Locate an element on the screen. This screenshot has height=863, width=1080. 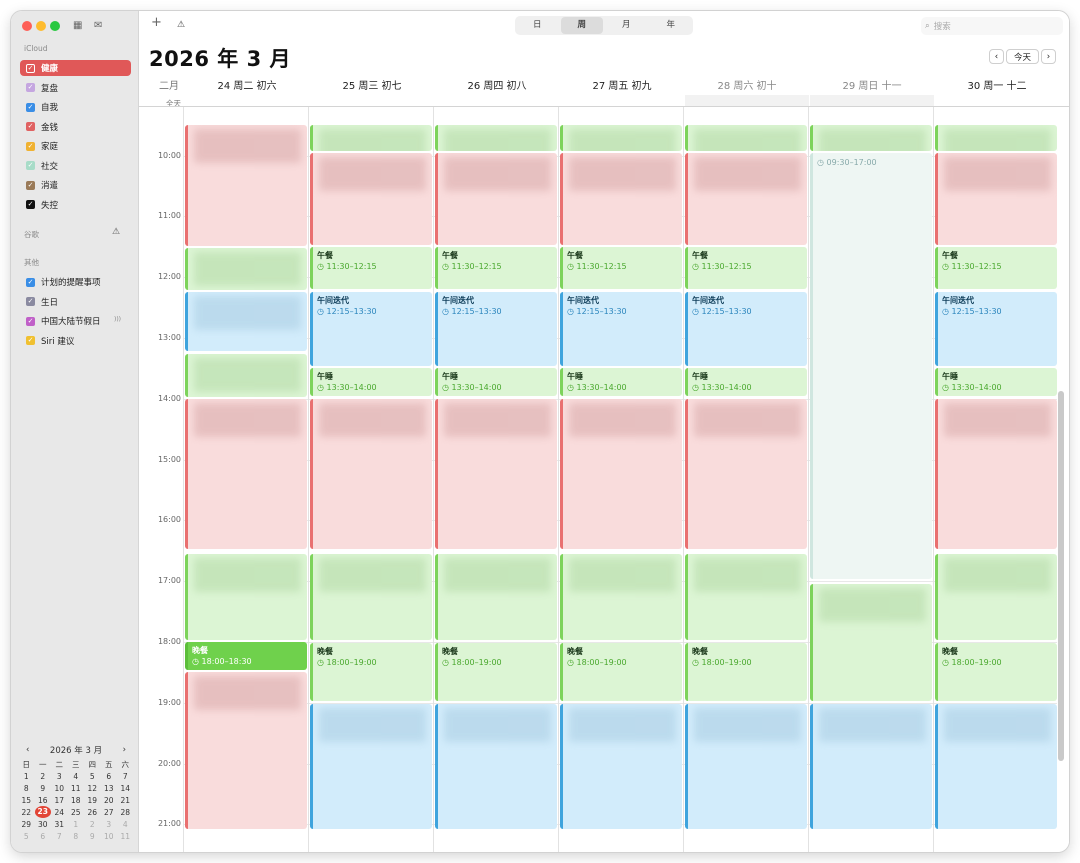
mini-day: 9 is located at coordinates (92, 836).